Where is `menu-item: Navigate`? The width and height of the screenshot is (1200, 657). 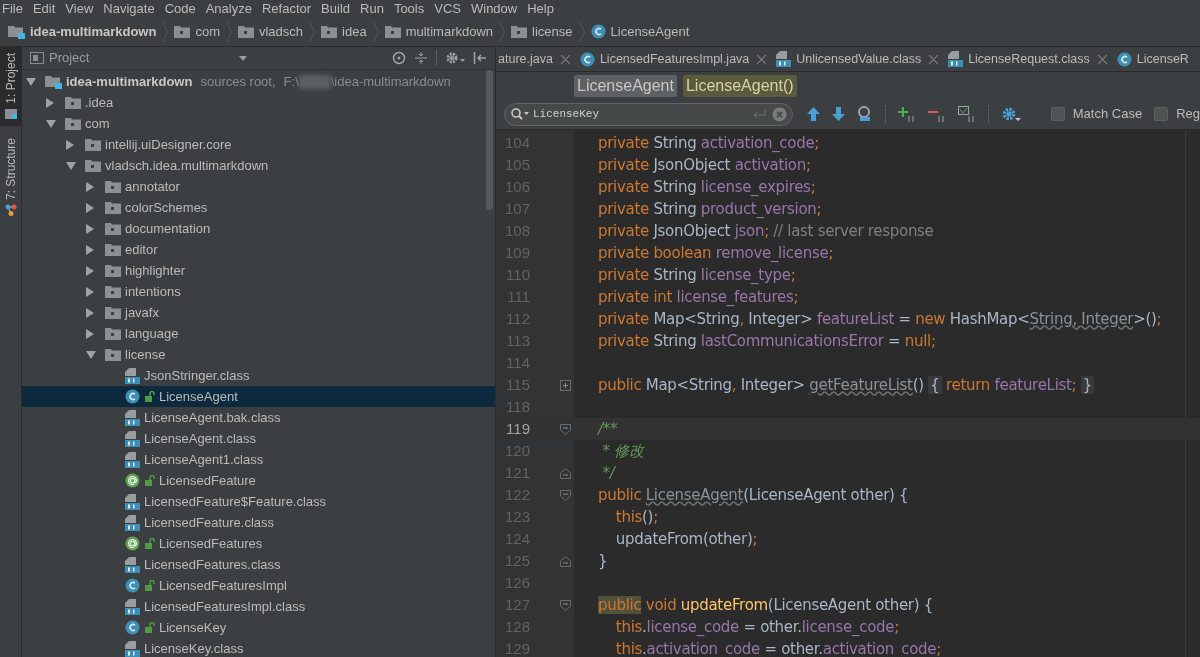
menu-item: Navigate is located at coordinates (129, 8).